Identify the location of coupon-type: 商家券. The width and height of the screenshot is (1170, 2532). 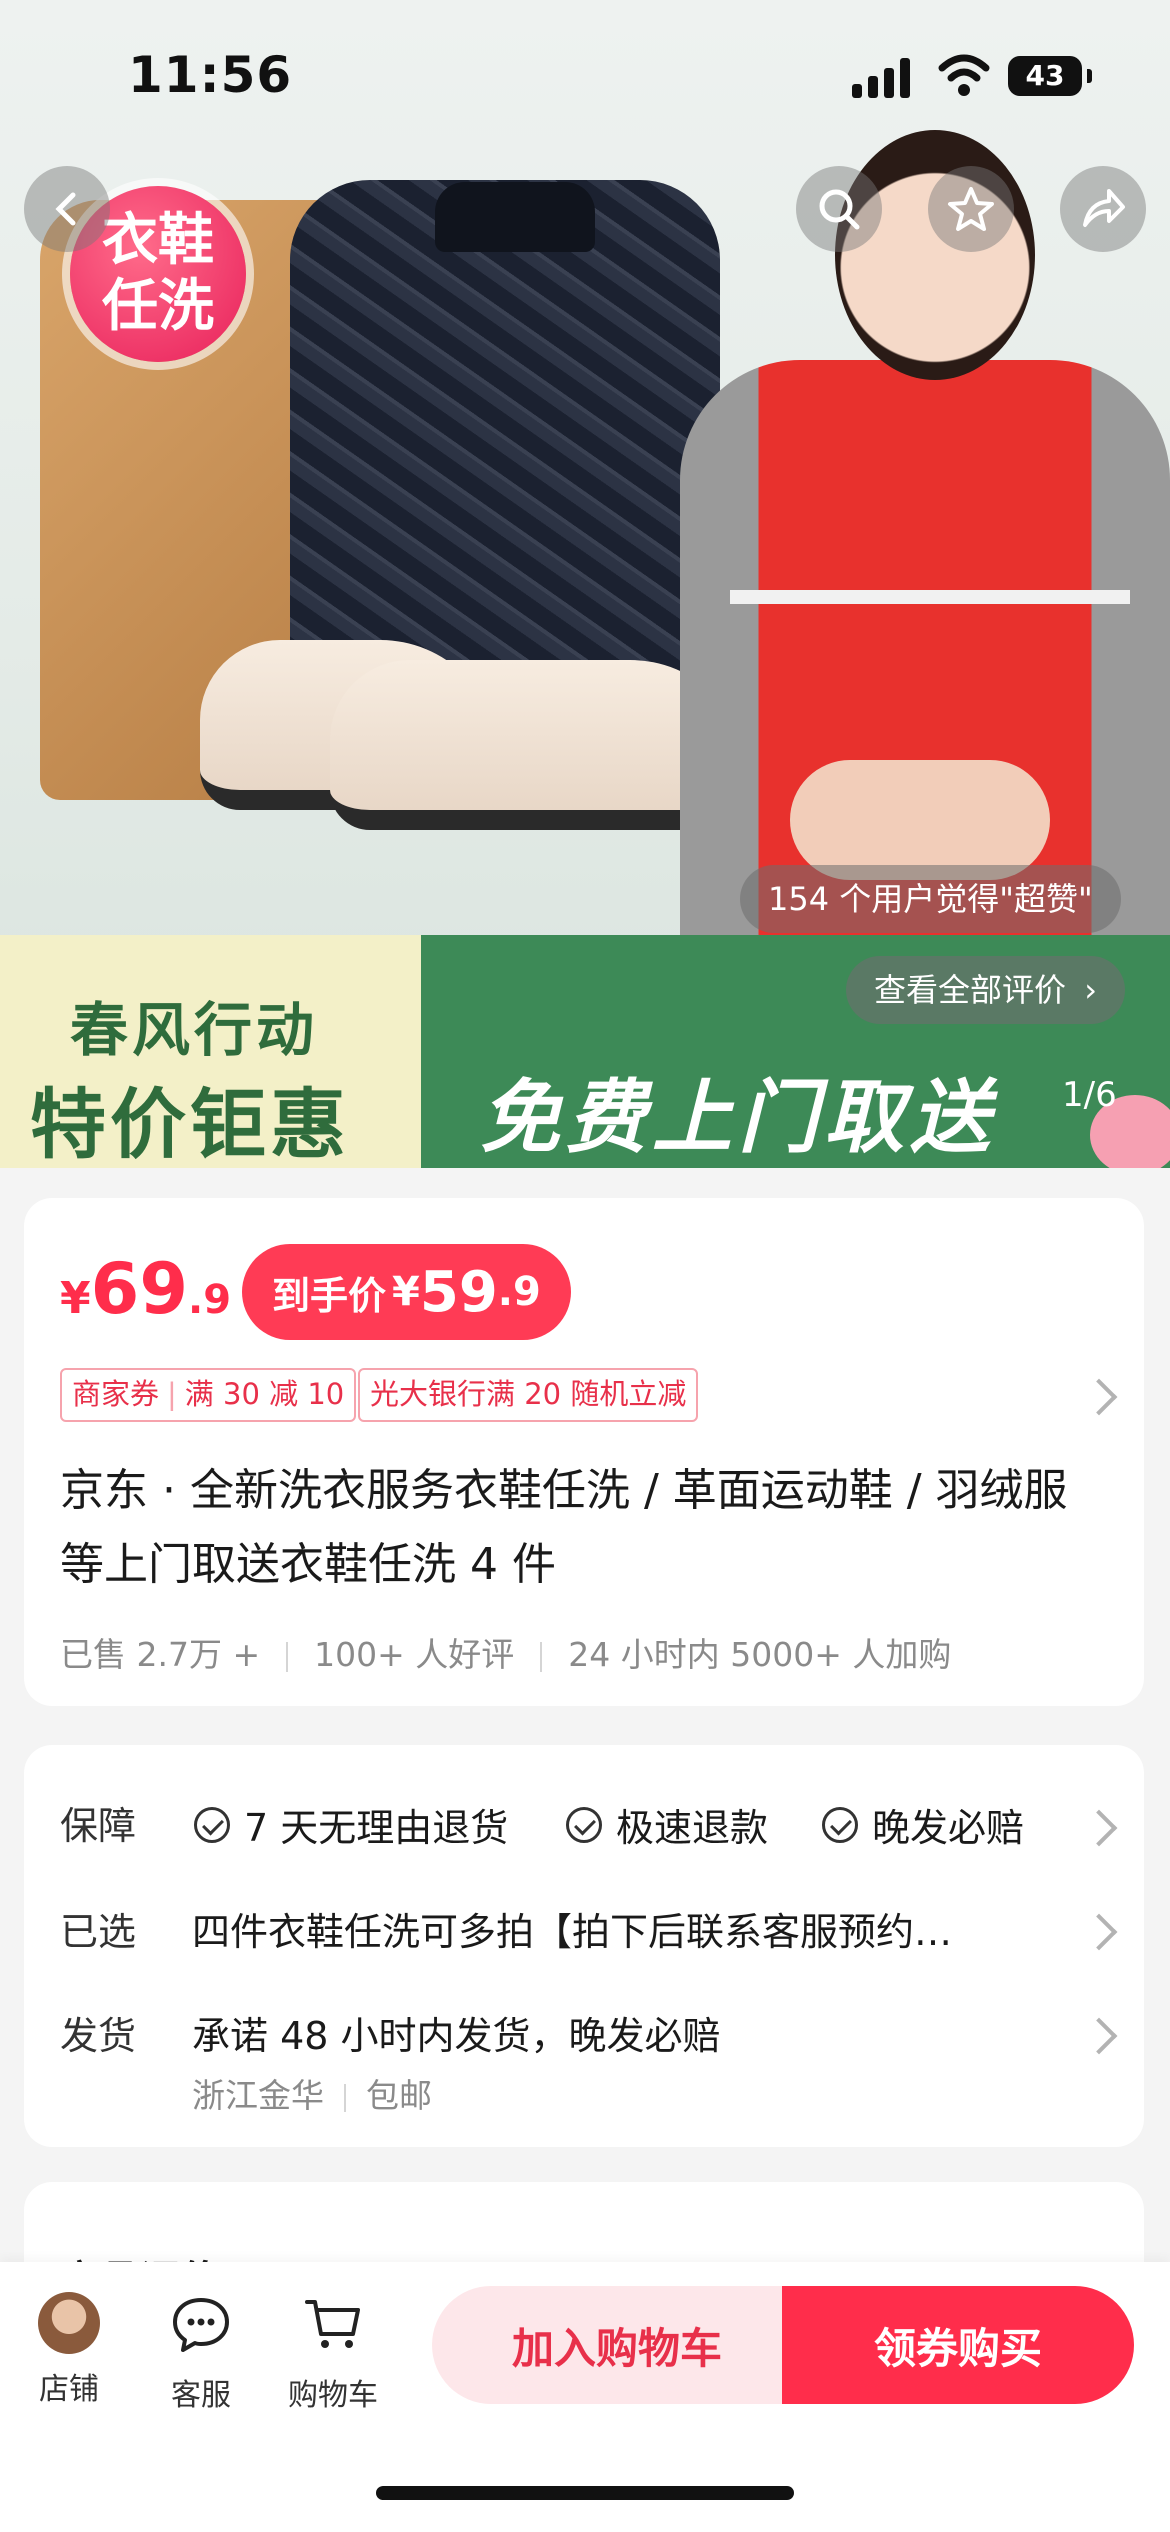
(116, 1394).